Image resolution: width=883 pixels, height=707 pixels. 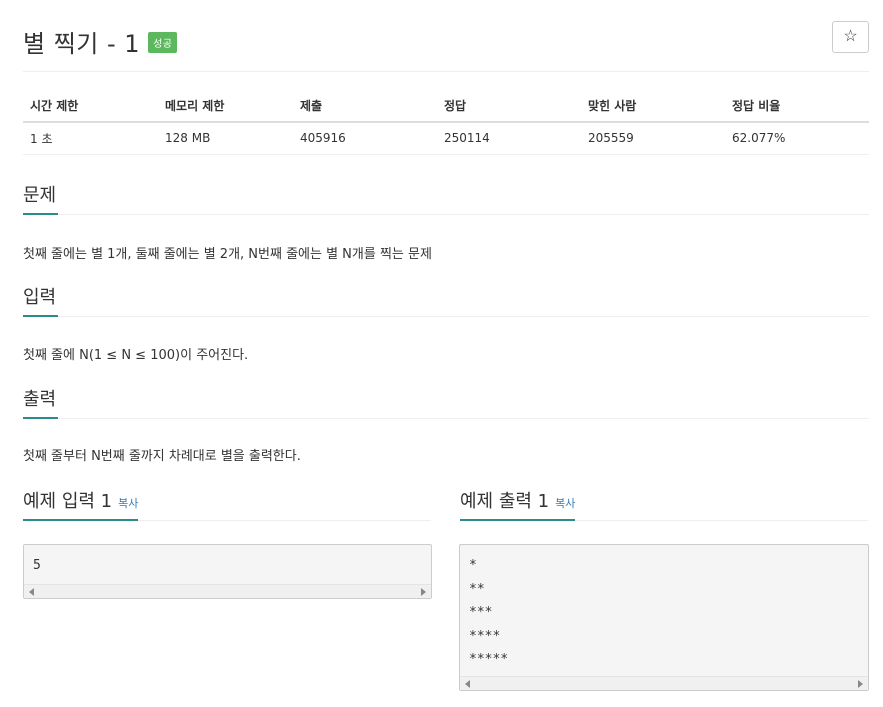 What do you see at coordinates (41, 403) in the screenshot?
I see `output-heading: 출력` at bounding box center [41, 403].